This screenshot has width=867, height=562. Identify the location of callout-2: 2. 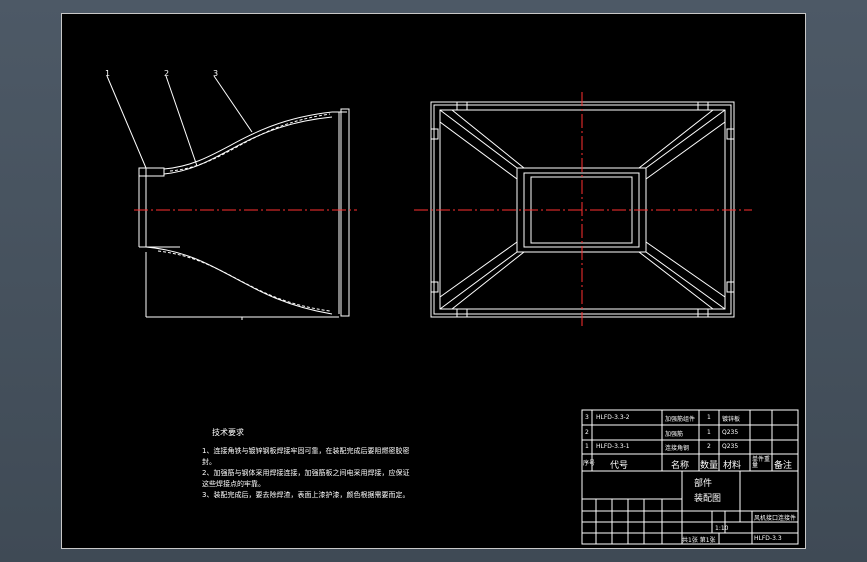
(167, 73).